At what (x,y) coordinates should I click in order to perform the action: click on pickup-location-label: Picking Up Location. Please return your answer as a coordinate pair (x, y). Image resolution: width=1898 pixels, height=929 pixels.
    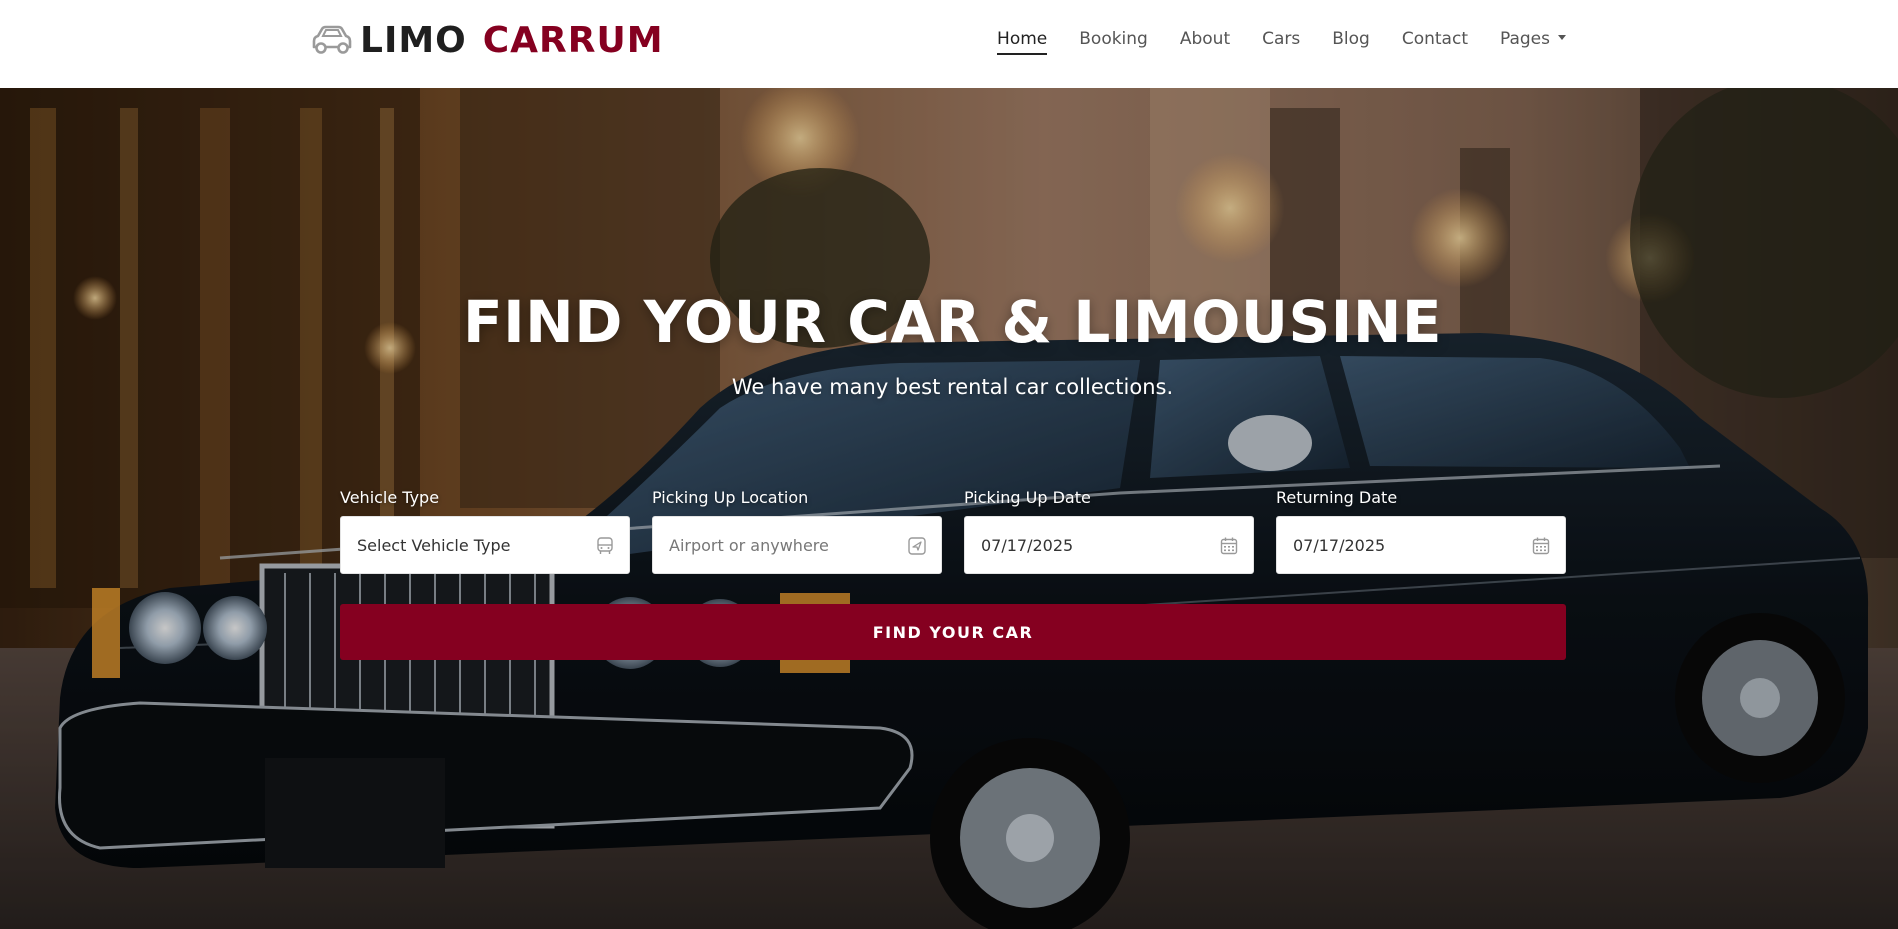
    Looking at the image, I should click on (730, 497).